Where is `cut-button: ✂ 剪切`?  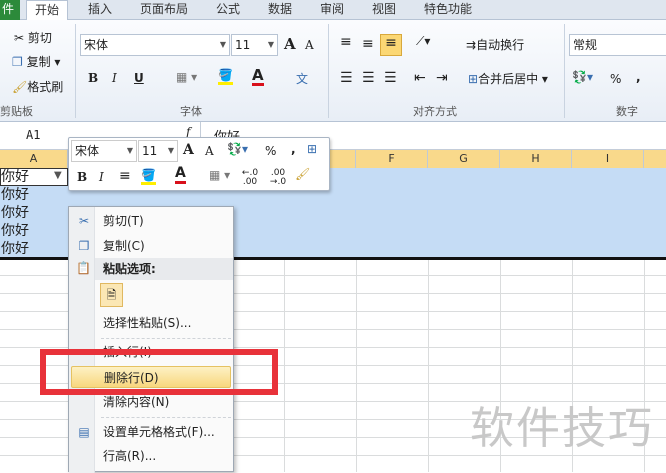
cut-button: ✂ 剪切 is located at coordinates (33, 37).